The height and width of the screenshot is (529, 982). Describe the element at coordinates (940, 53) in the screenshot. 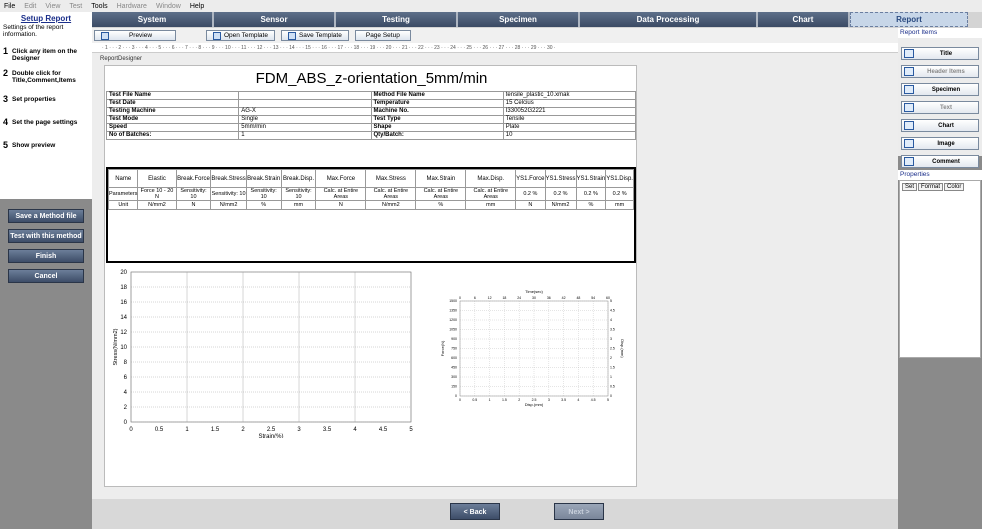

I see `report-item-title: Title` at that location.